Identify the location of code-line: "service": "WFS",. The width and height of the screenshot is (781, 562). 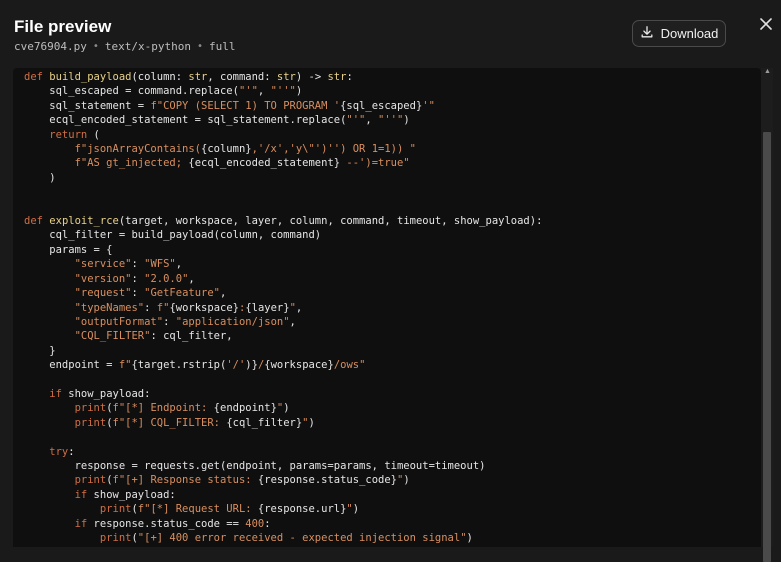
(283, 264).